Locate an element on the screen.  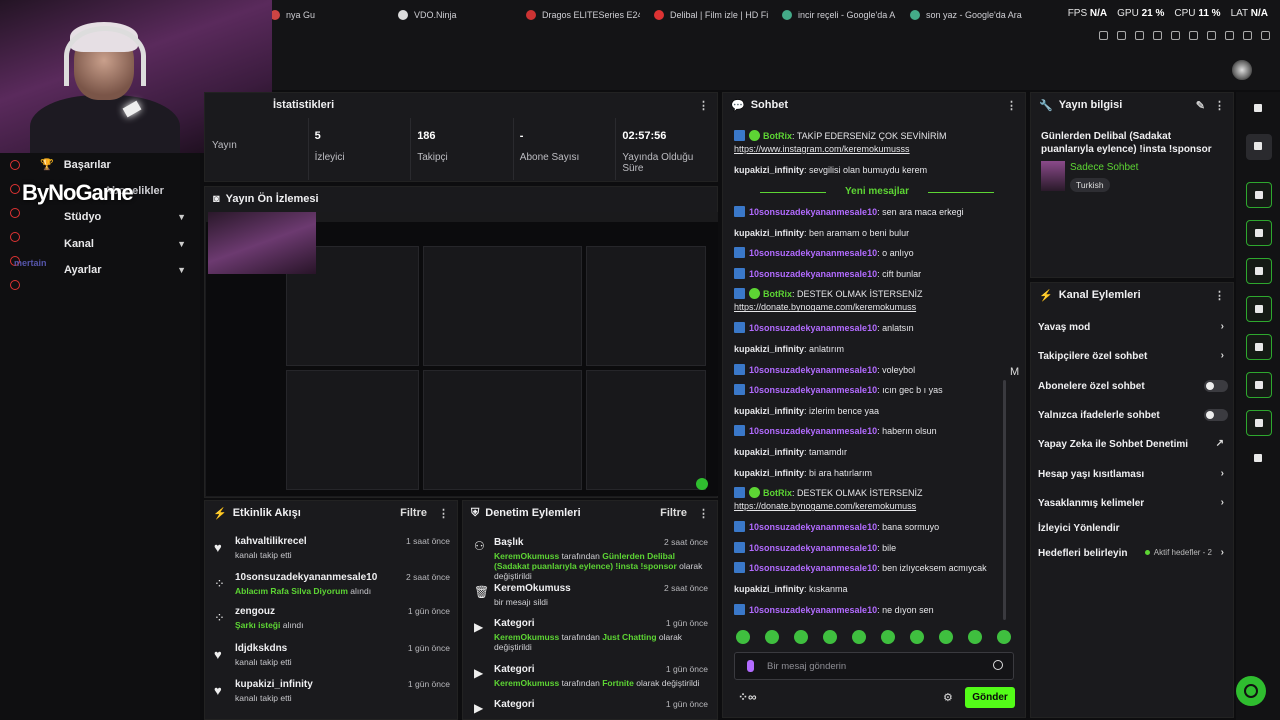
chat-link: https://donate.bynogame.com/keremokumuss is located at coordinates (825, 307).